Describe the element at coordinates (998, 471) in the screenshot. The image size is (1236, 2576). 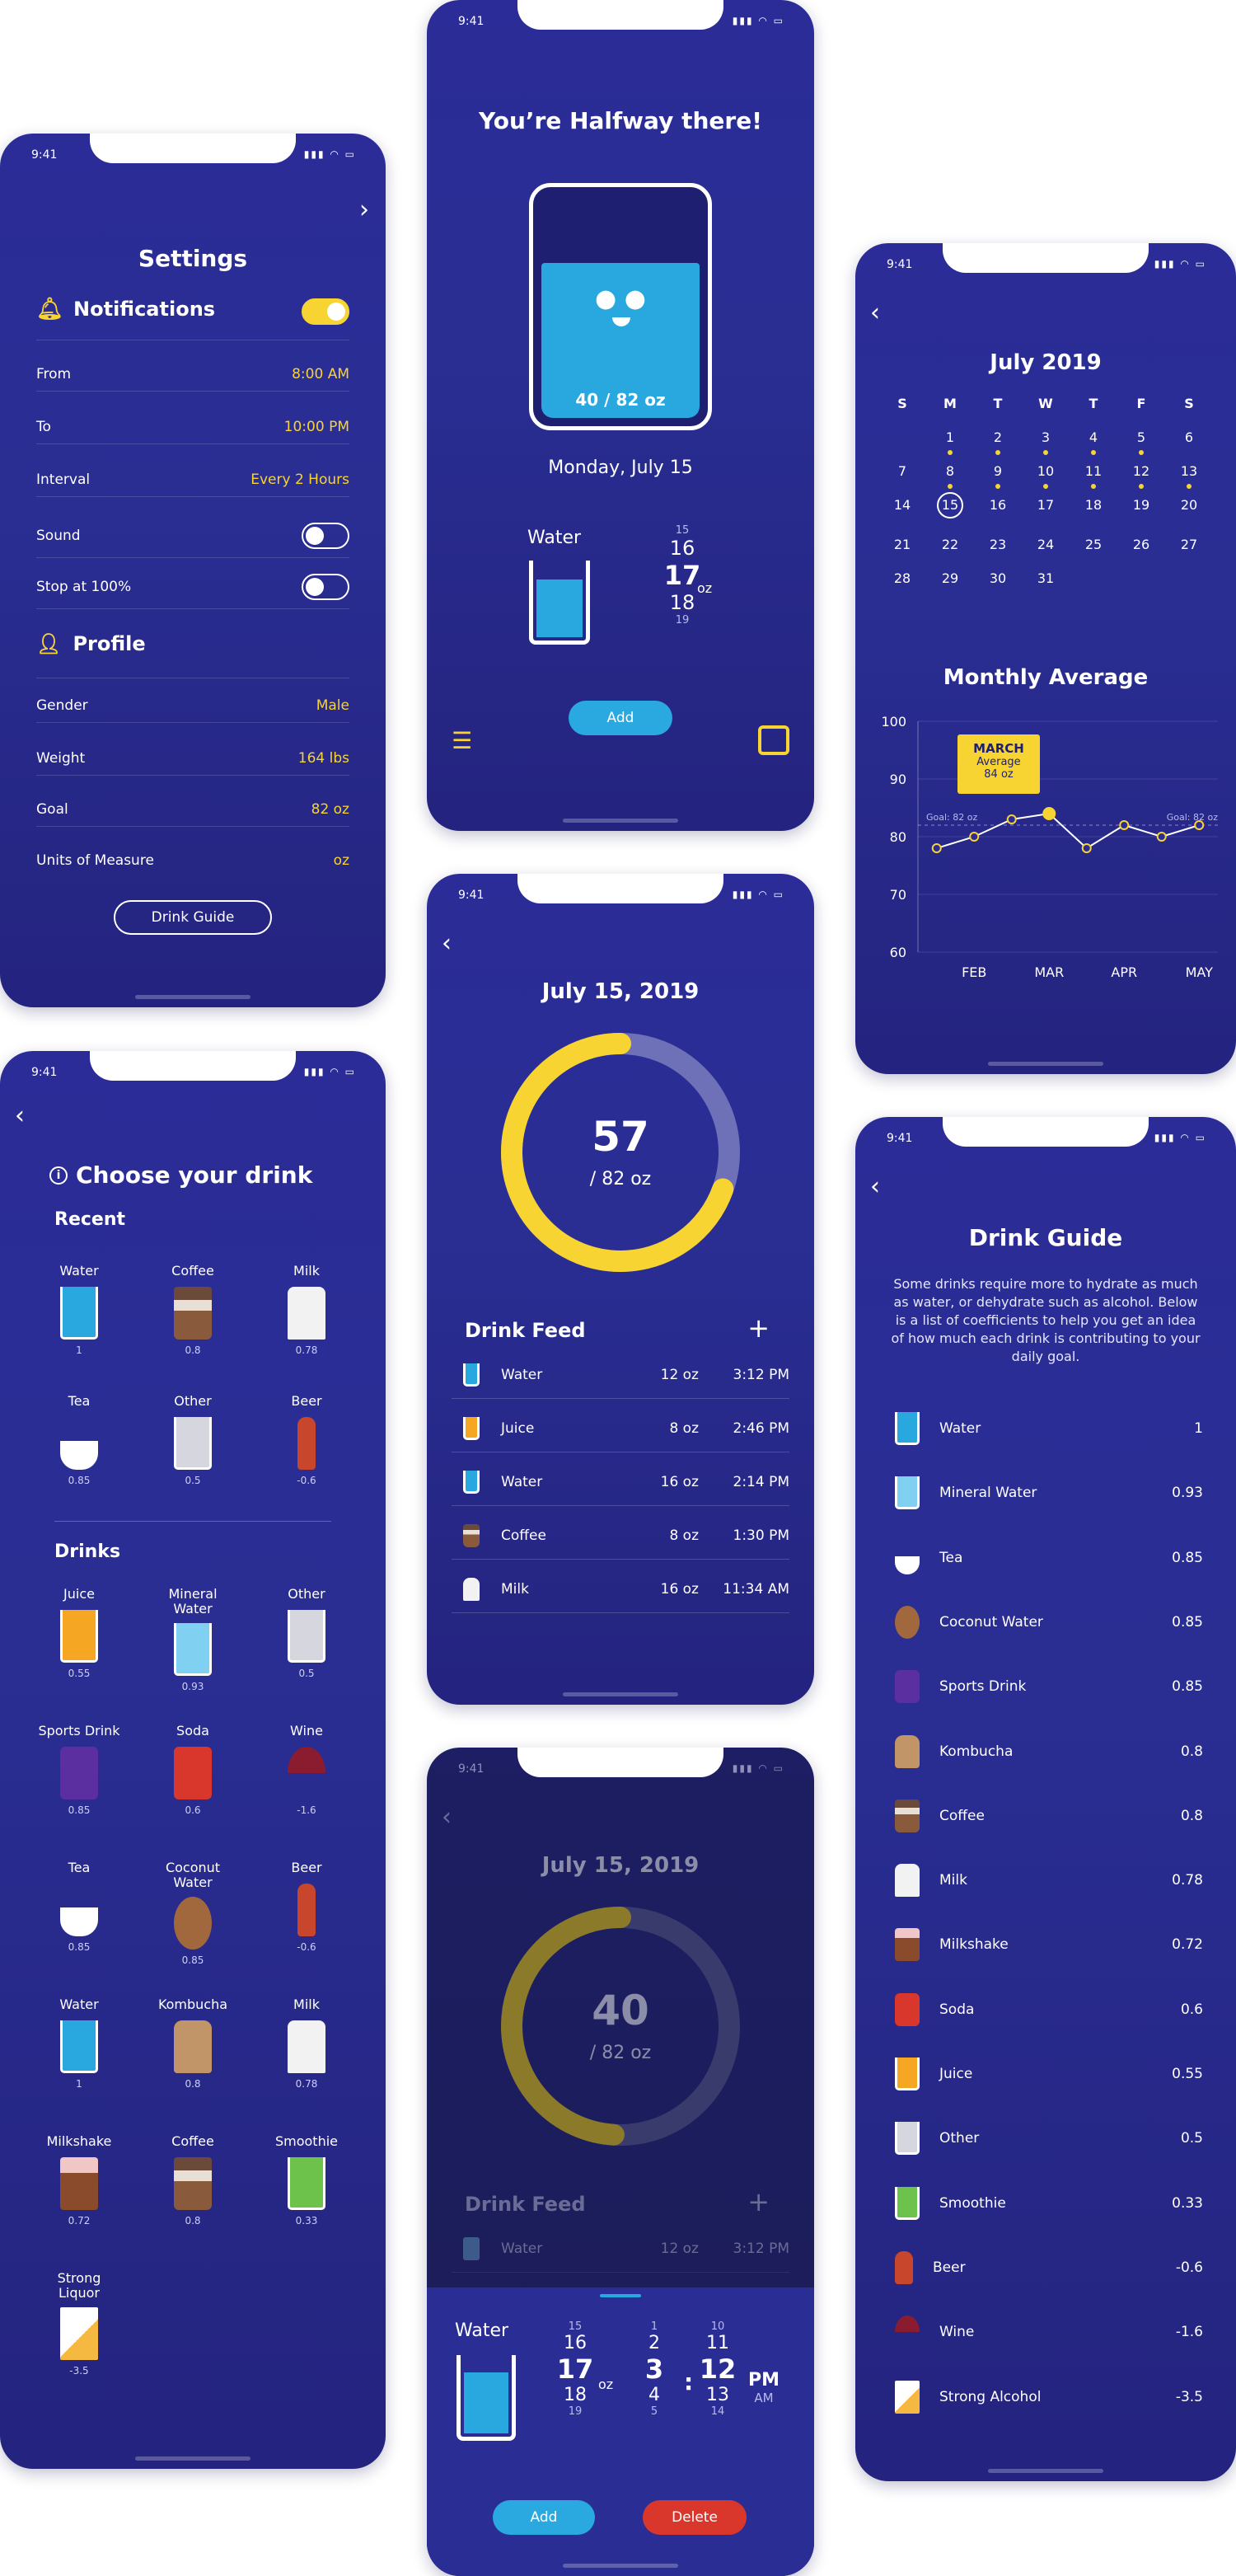
I see `calendar-day: 9` at that location.